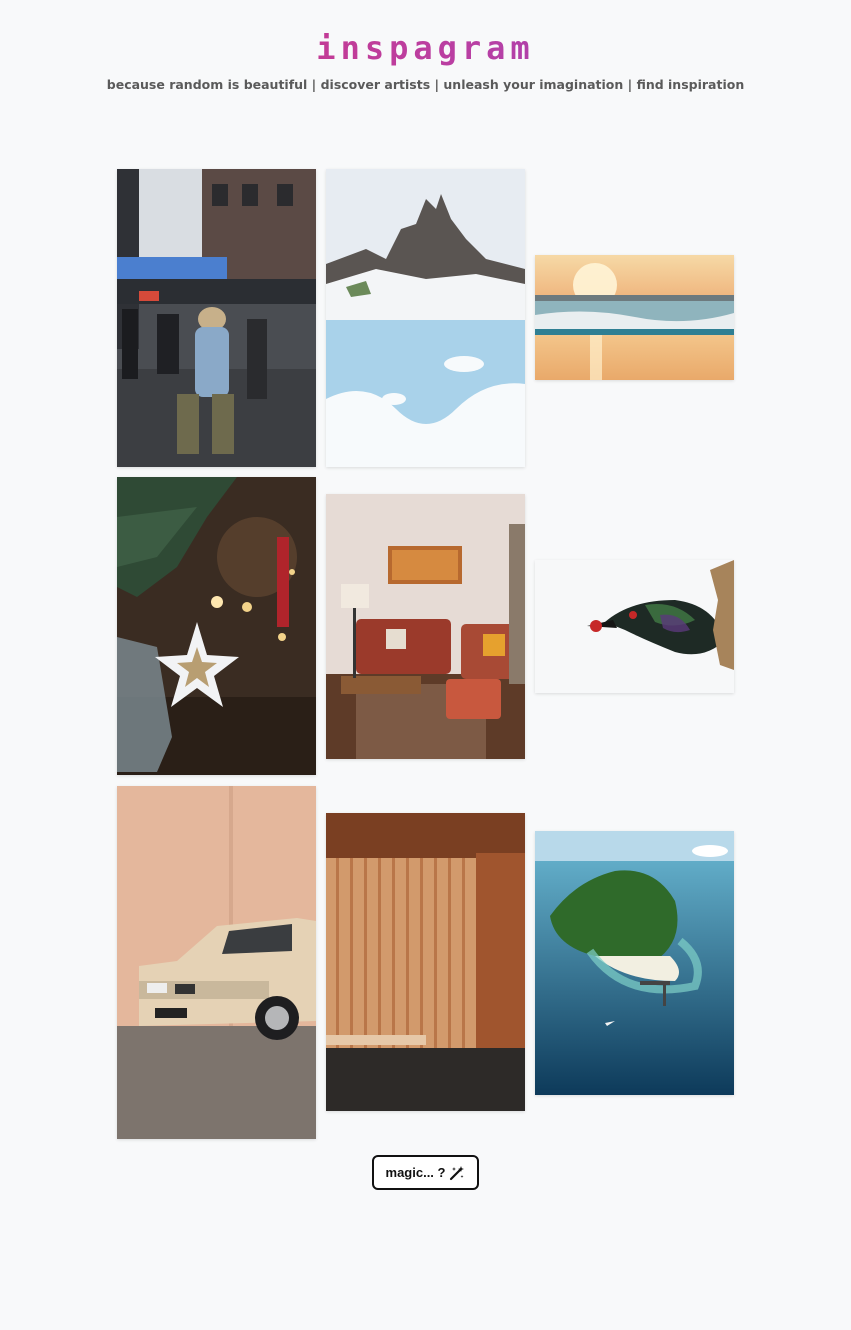 The image size is (851, 1330). Describe the element at coordinates (216, 962) in the screenshot. I see `gallery-image-car` at that location.